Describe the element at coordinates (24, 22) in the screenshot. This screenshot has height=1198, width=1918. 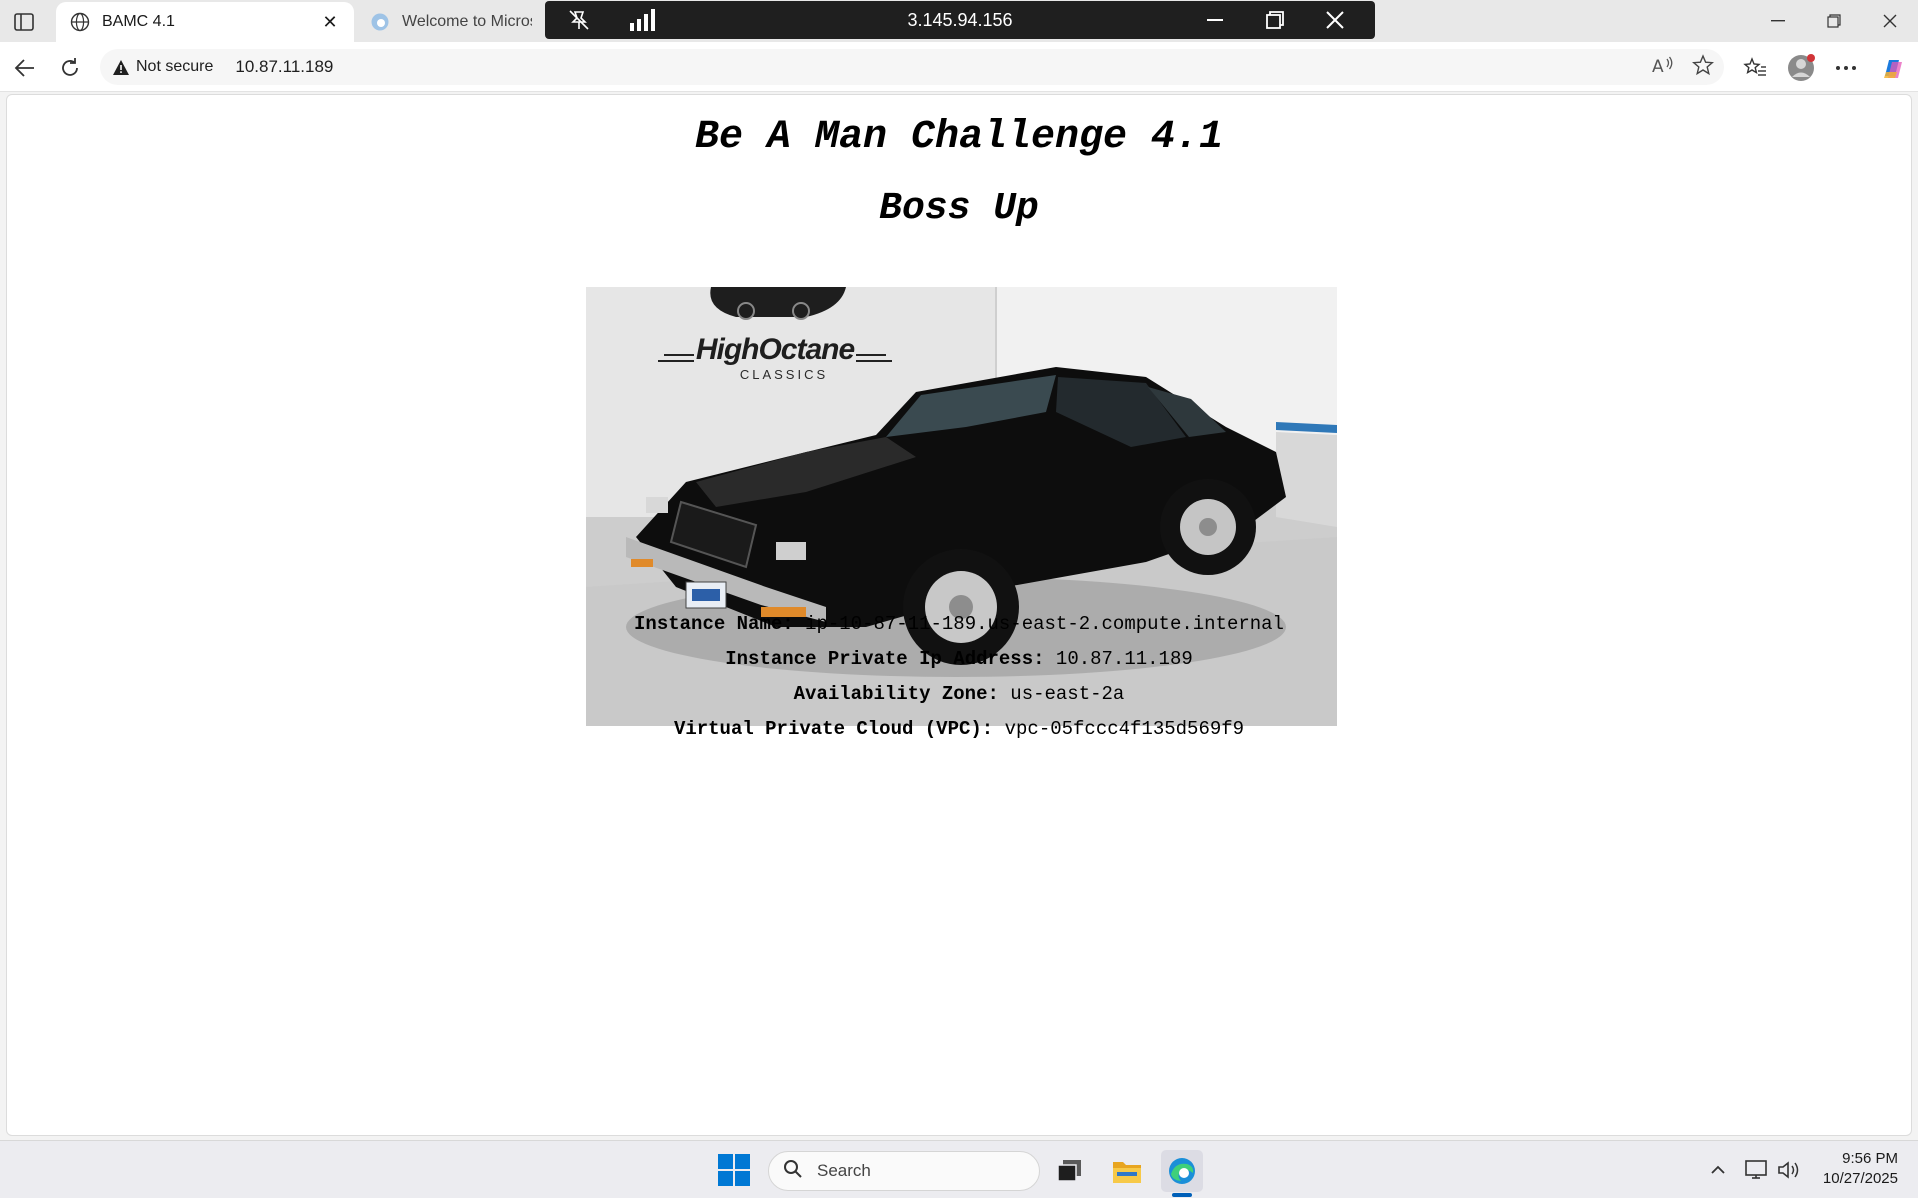
I see `tab-actions-icon` at that location.